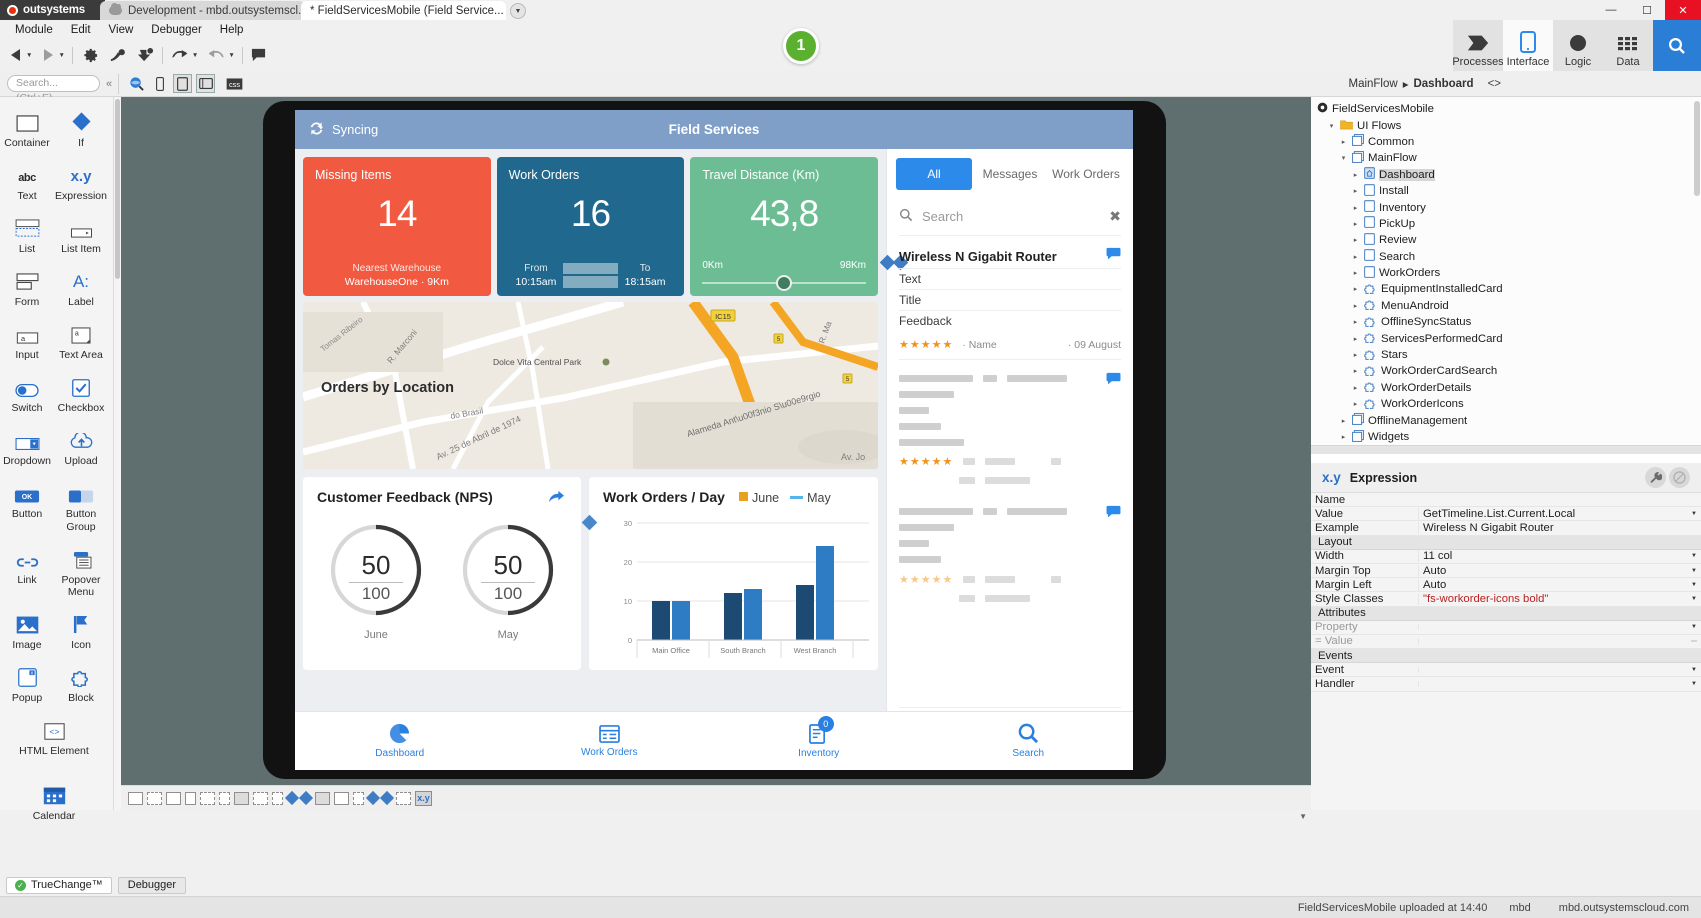 Image resolution: width=1701 pixels, height=918 pixels. I want to click on no-icon, so click(1679, 477).